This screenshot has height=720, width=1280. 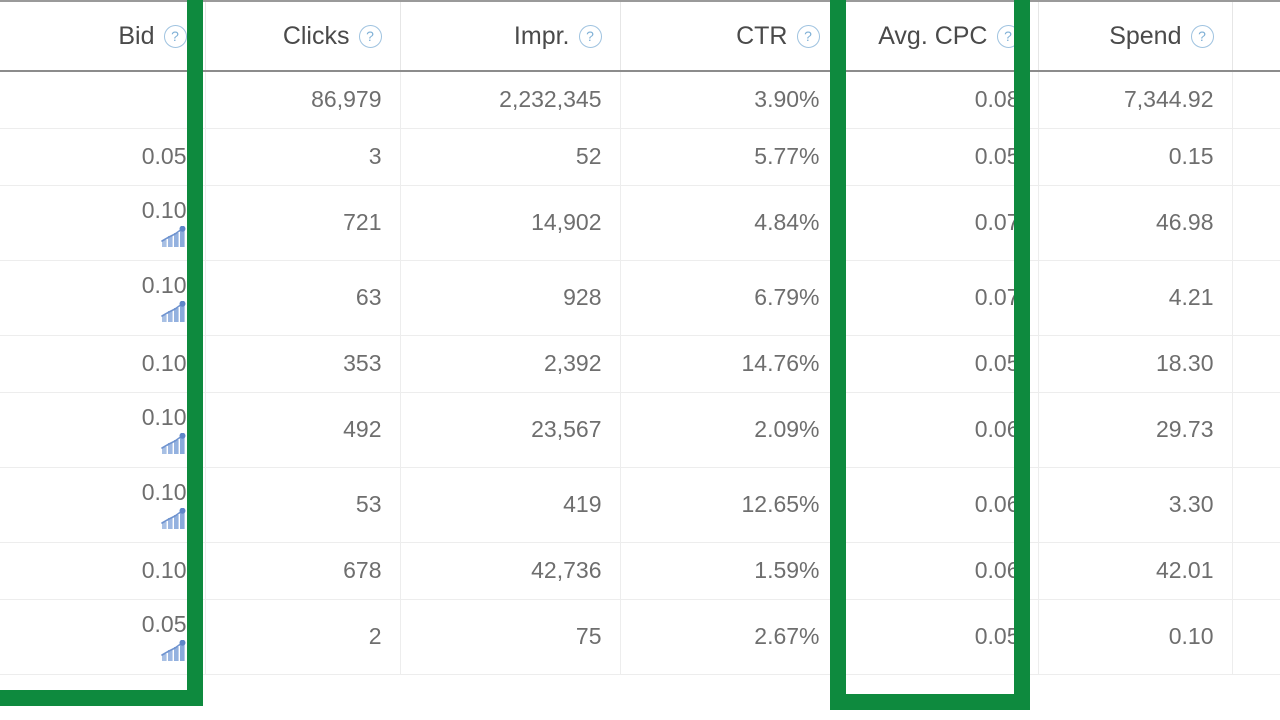 What do you see at coordinates (729, 298) in the screenshot?
I see `cell-ctr: 6.79%` at bounding box center [729, 298].